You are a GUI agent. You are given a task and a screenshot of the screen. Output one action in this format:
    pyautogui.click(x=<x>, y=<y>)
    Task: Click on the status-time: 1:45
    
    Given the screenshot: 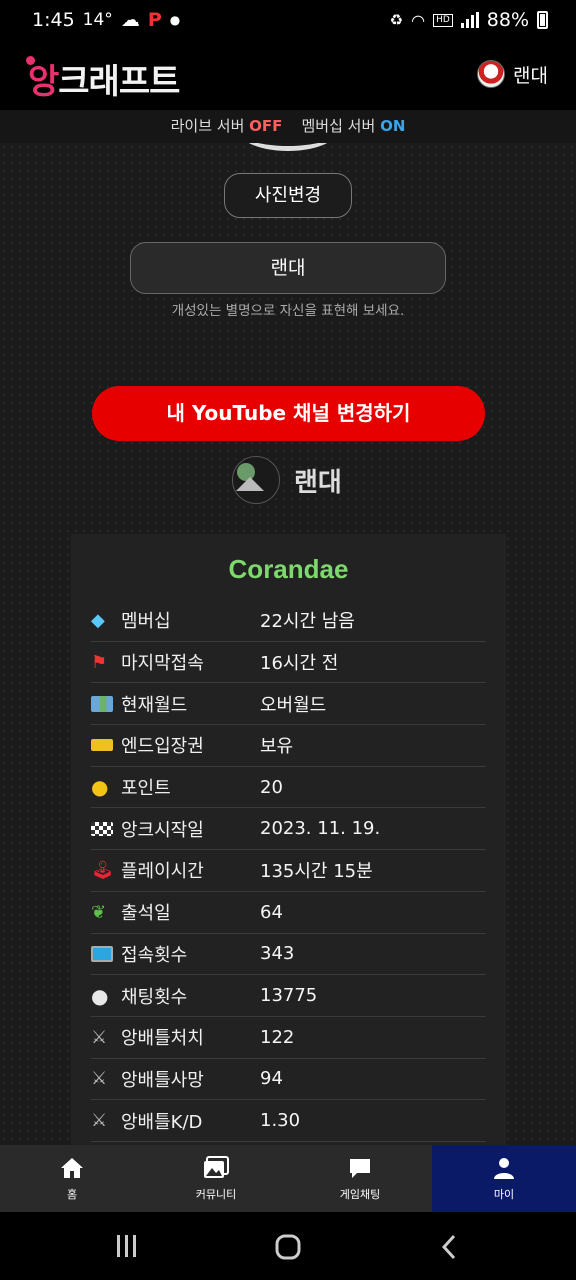 What is the action you would take?
    pyautogui.click(x=53, y=20)
    